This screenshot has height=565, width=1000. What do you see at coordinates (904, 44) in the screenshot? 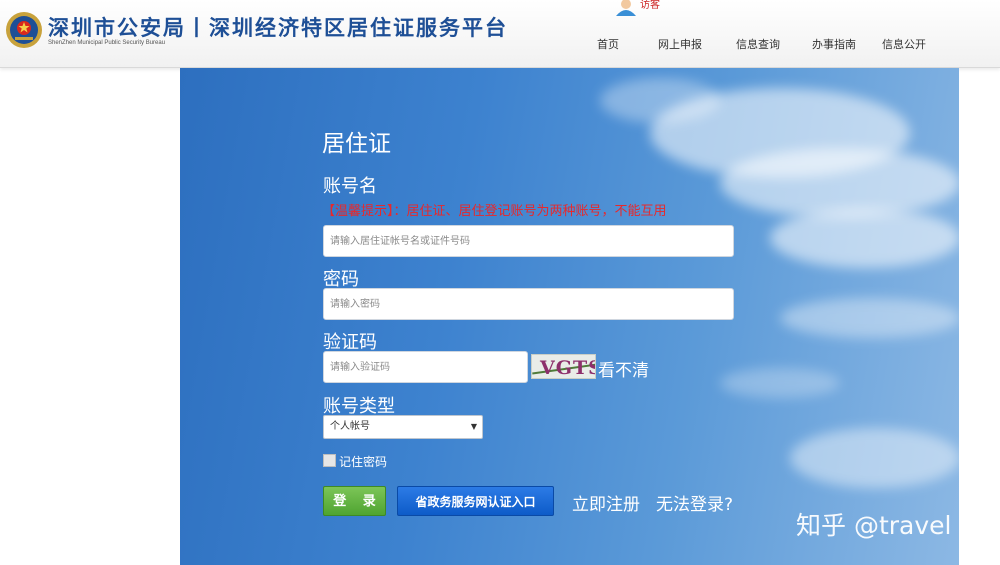
I see `nav-info-public: 信息公开` at bounding box center [904, 44].